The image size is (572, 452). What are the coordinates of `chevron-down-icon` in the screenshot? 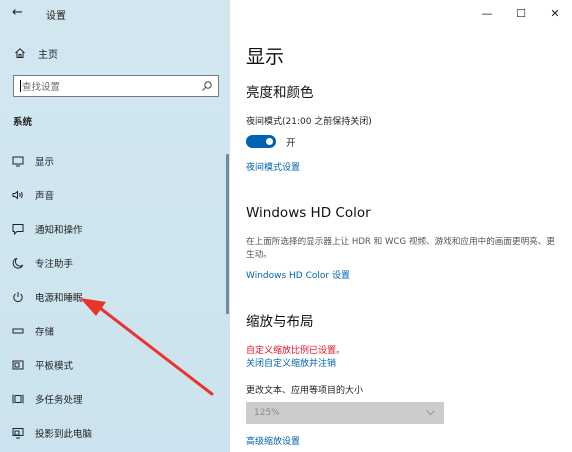 It's located at (430, 413).